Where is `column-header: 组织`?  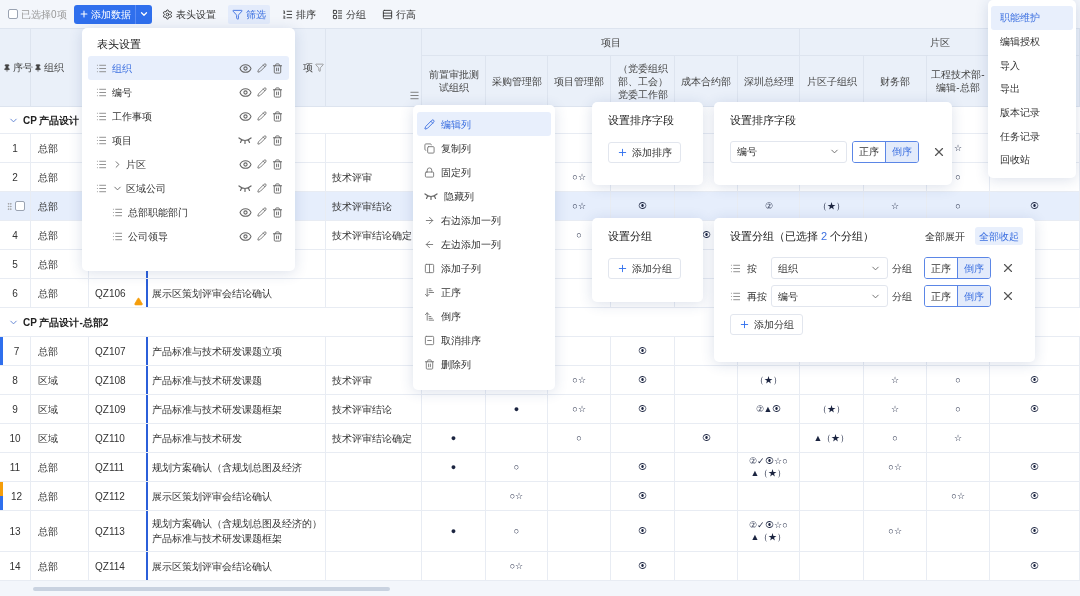 column-header: 组织 is located at coordinates (54, 67).